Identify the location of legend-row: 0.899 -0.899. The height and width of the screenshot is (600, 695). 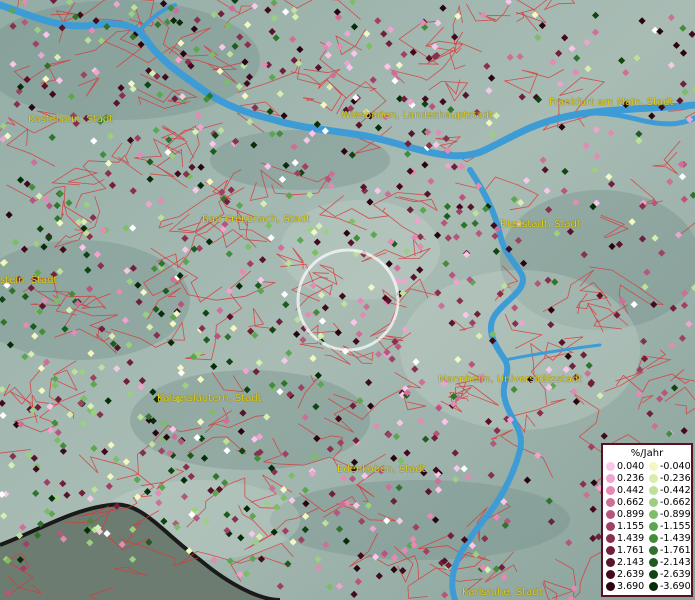
(647, 514).